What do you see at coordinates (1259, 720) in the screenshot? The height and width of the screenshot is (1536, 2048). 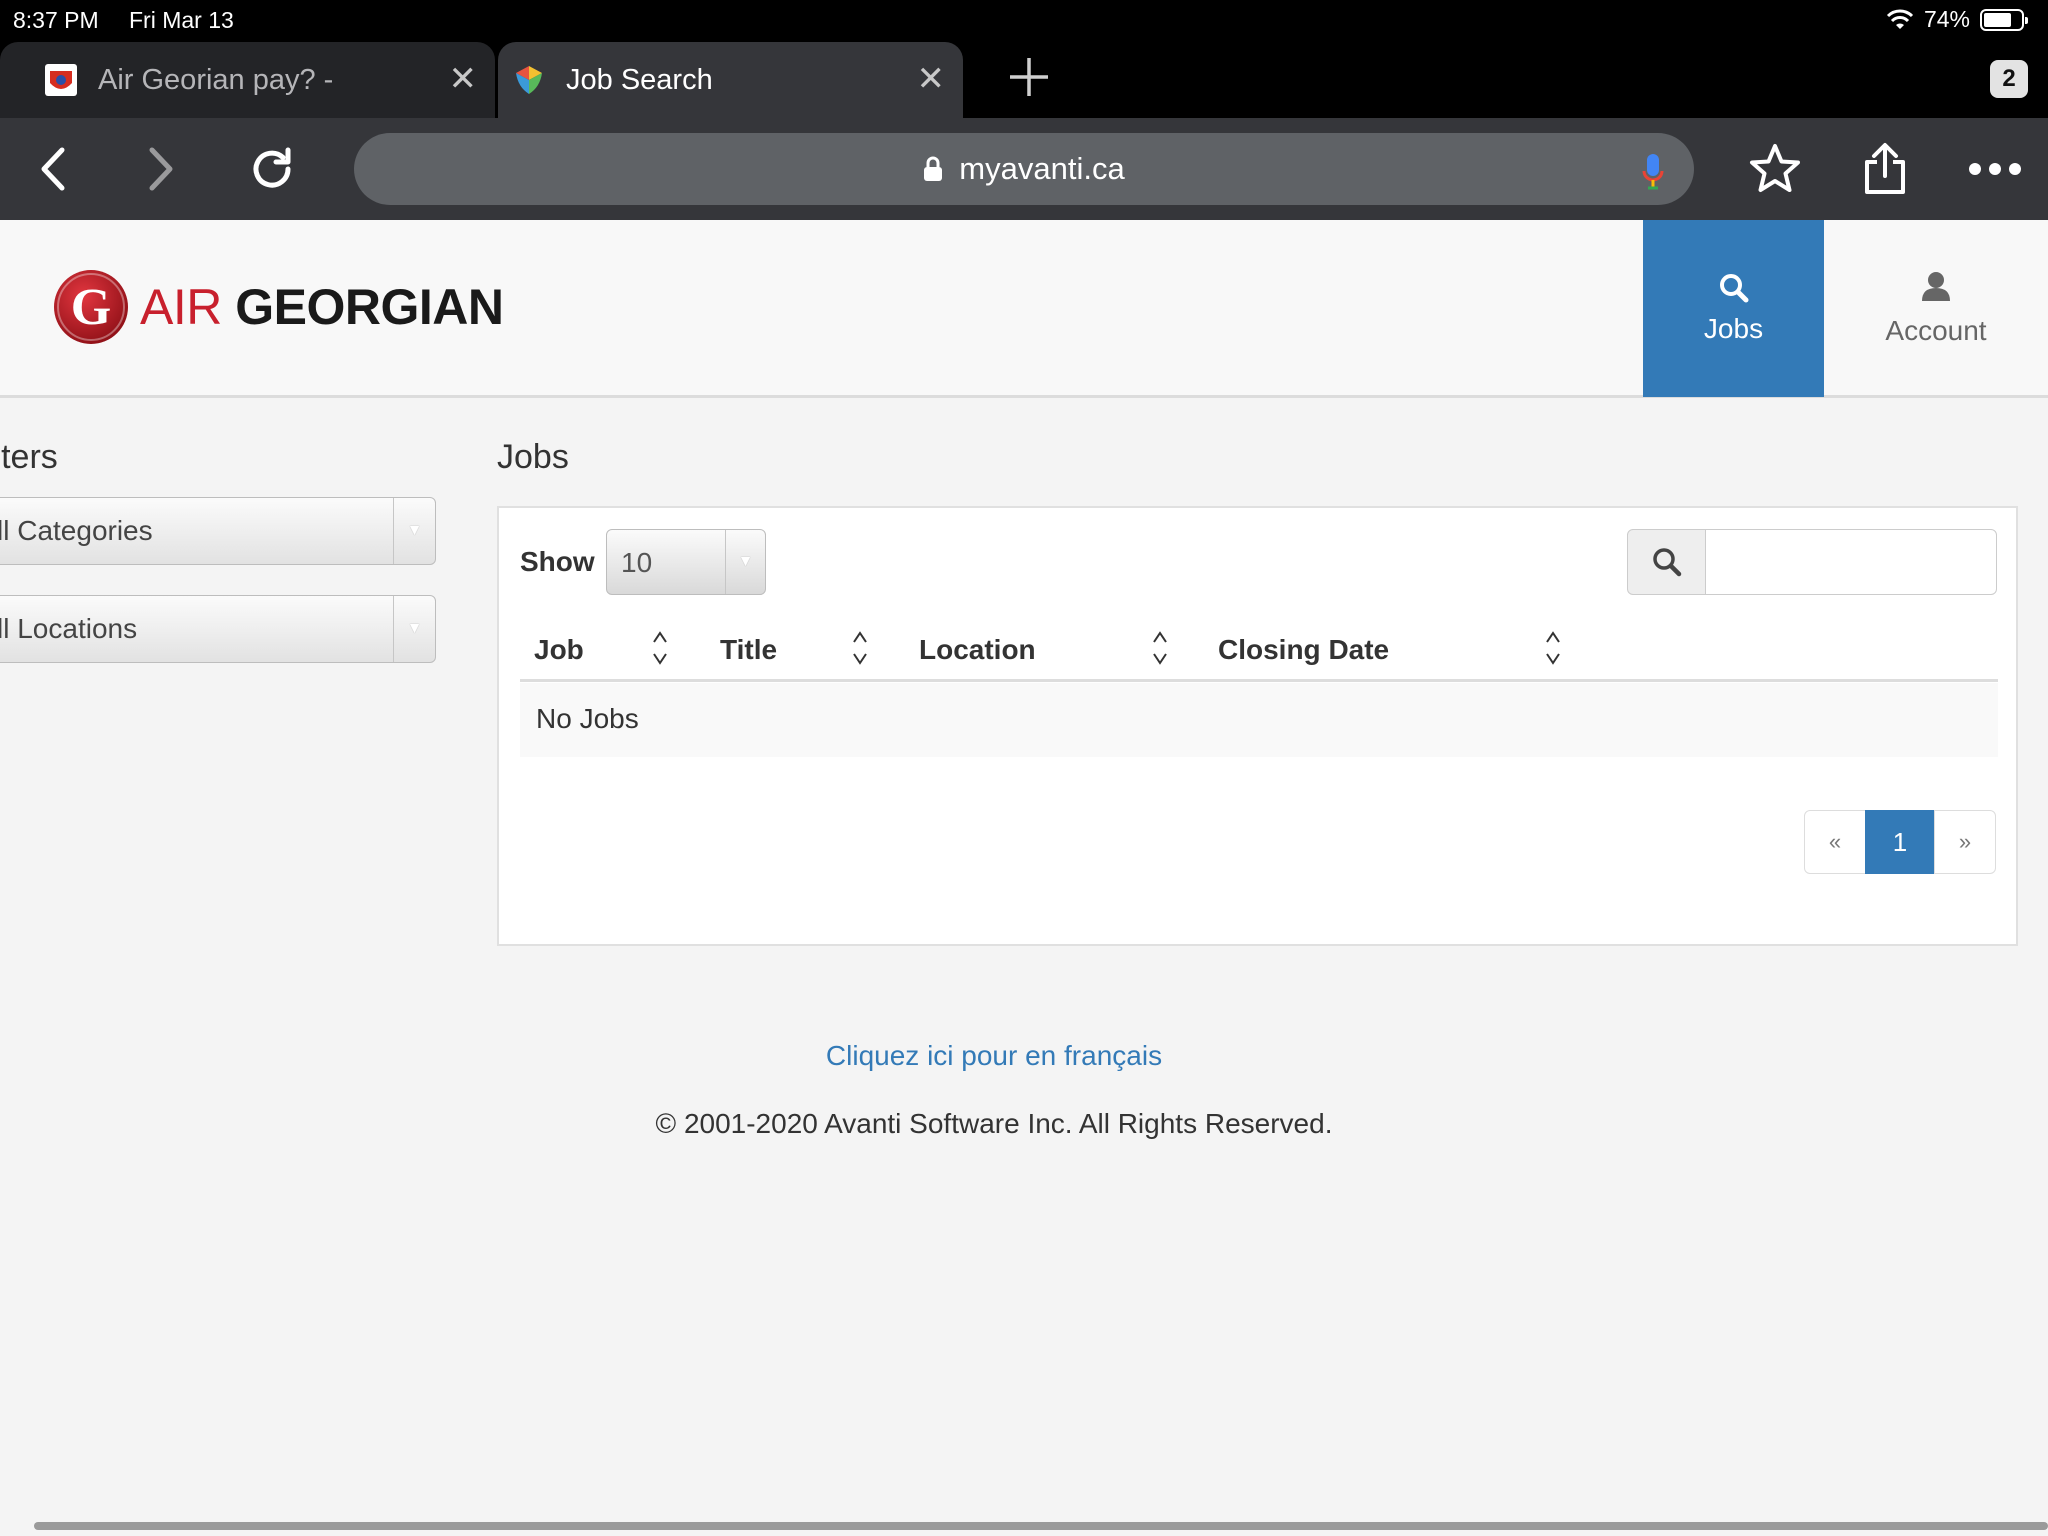 I see `table-row: No Jobs` at bounding box center [1259, 720].